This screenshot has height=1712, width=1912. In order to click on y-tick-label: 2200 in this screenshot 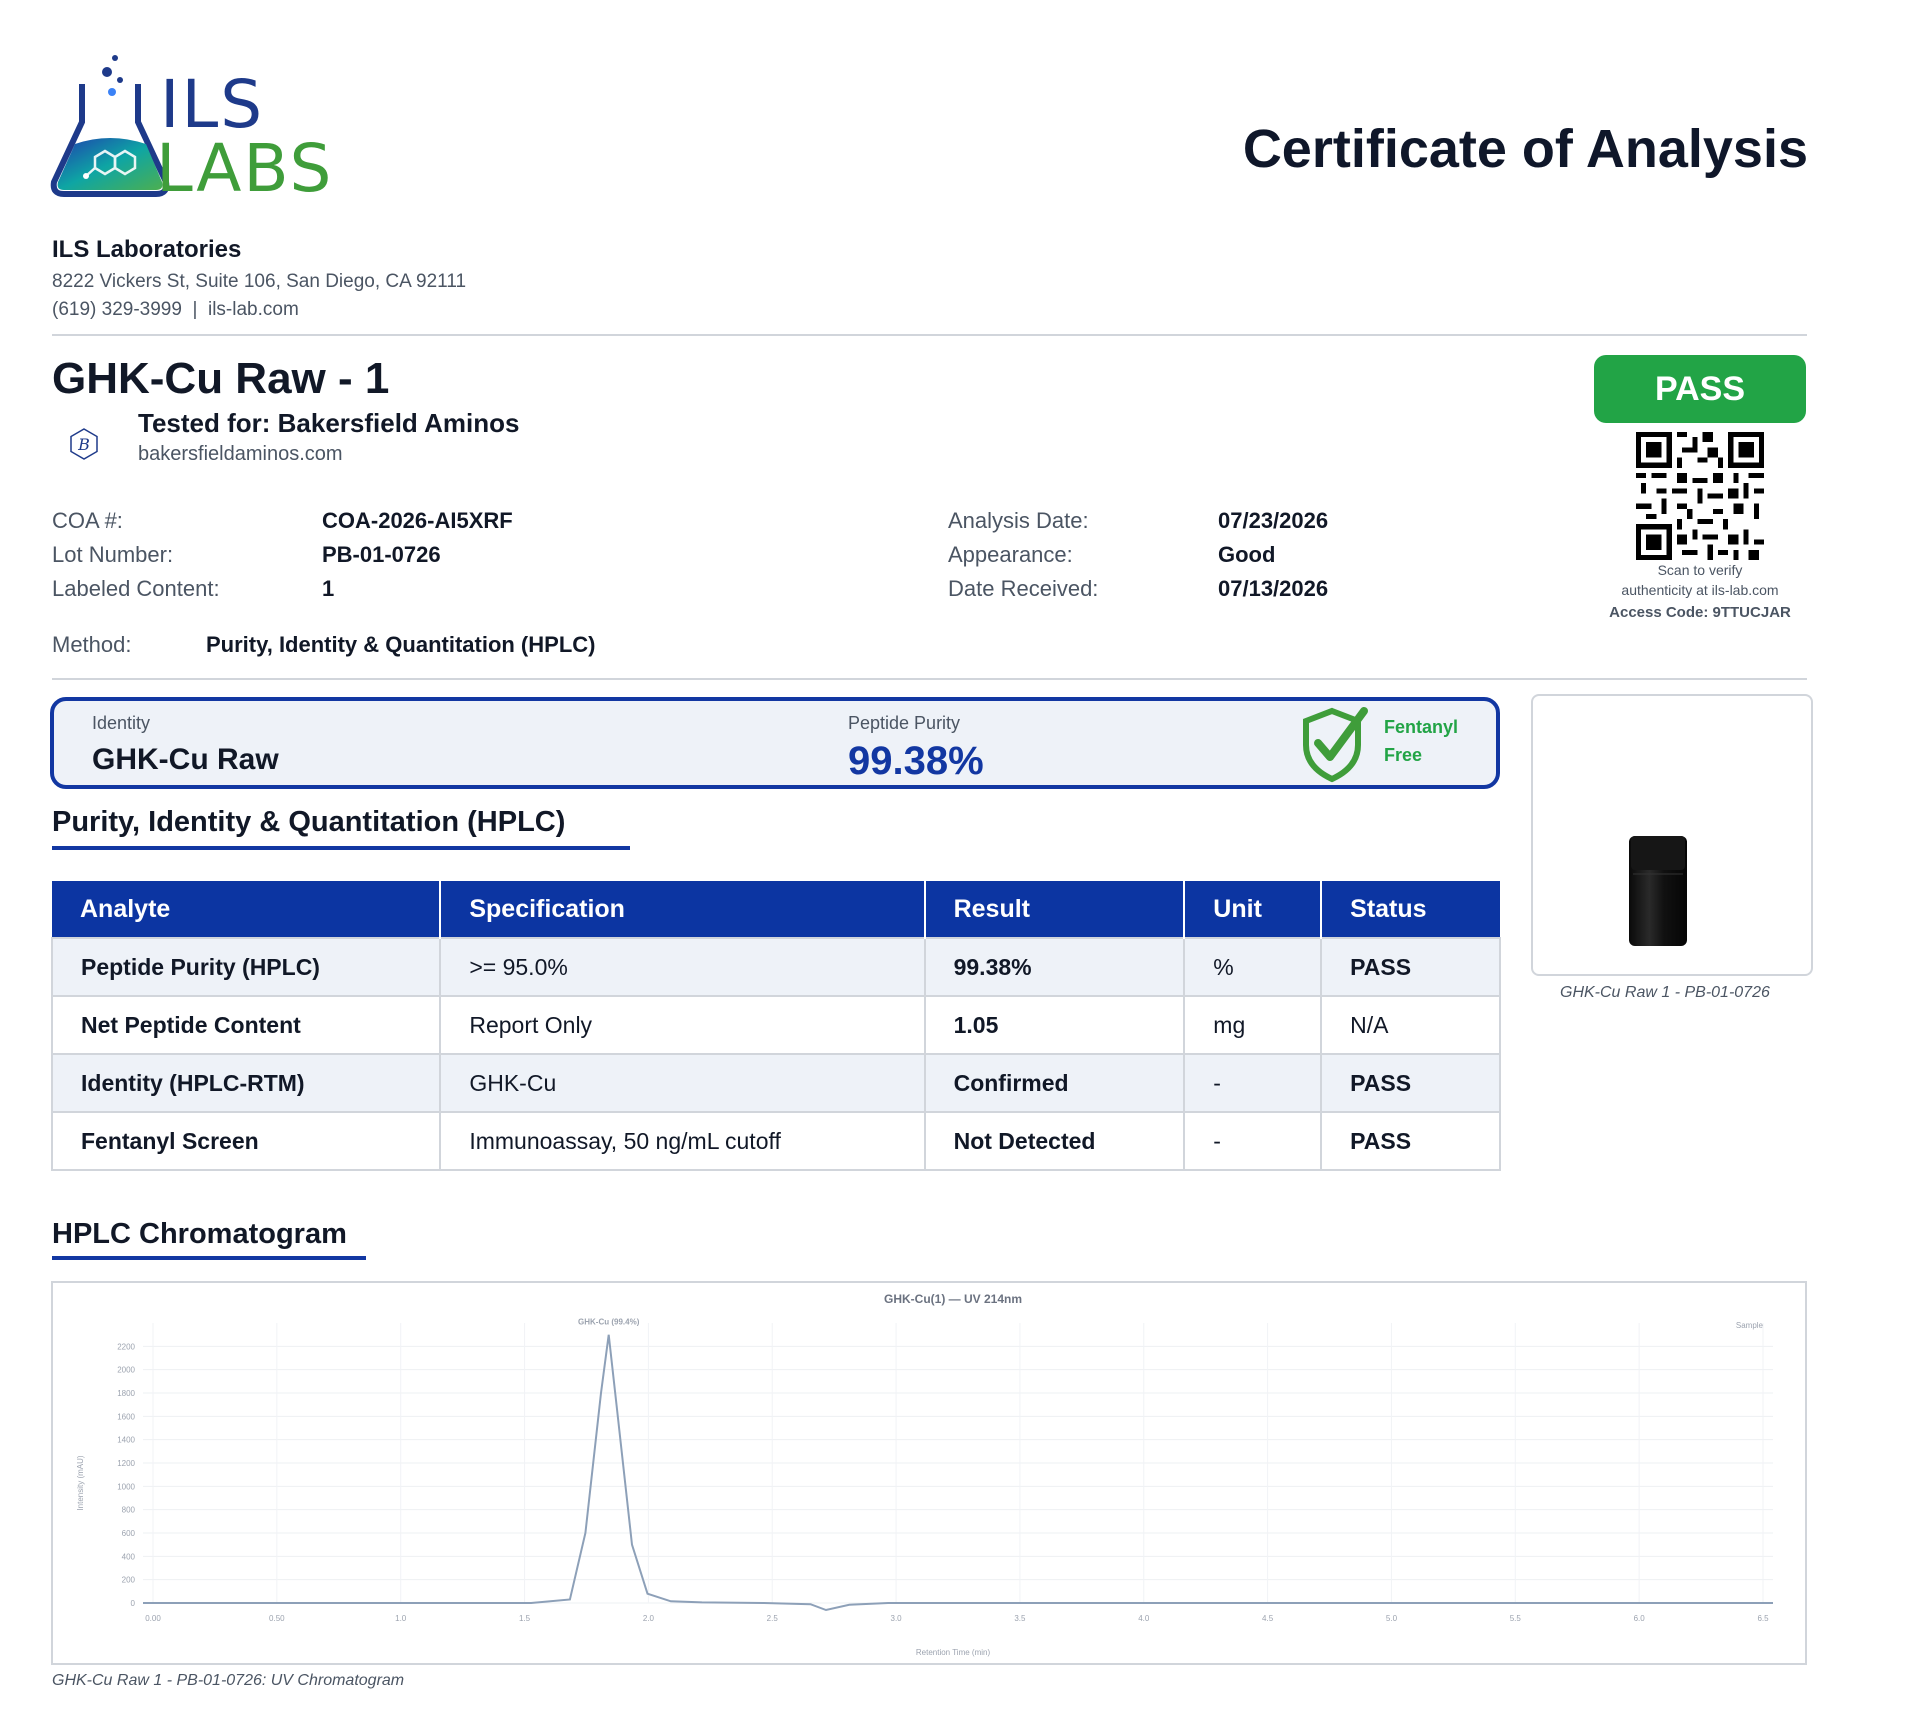, I will do `click(126, 1346)`.